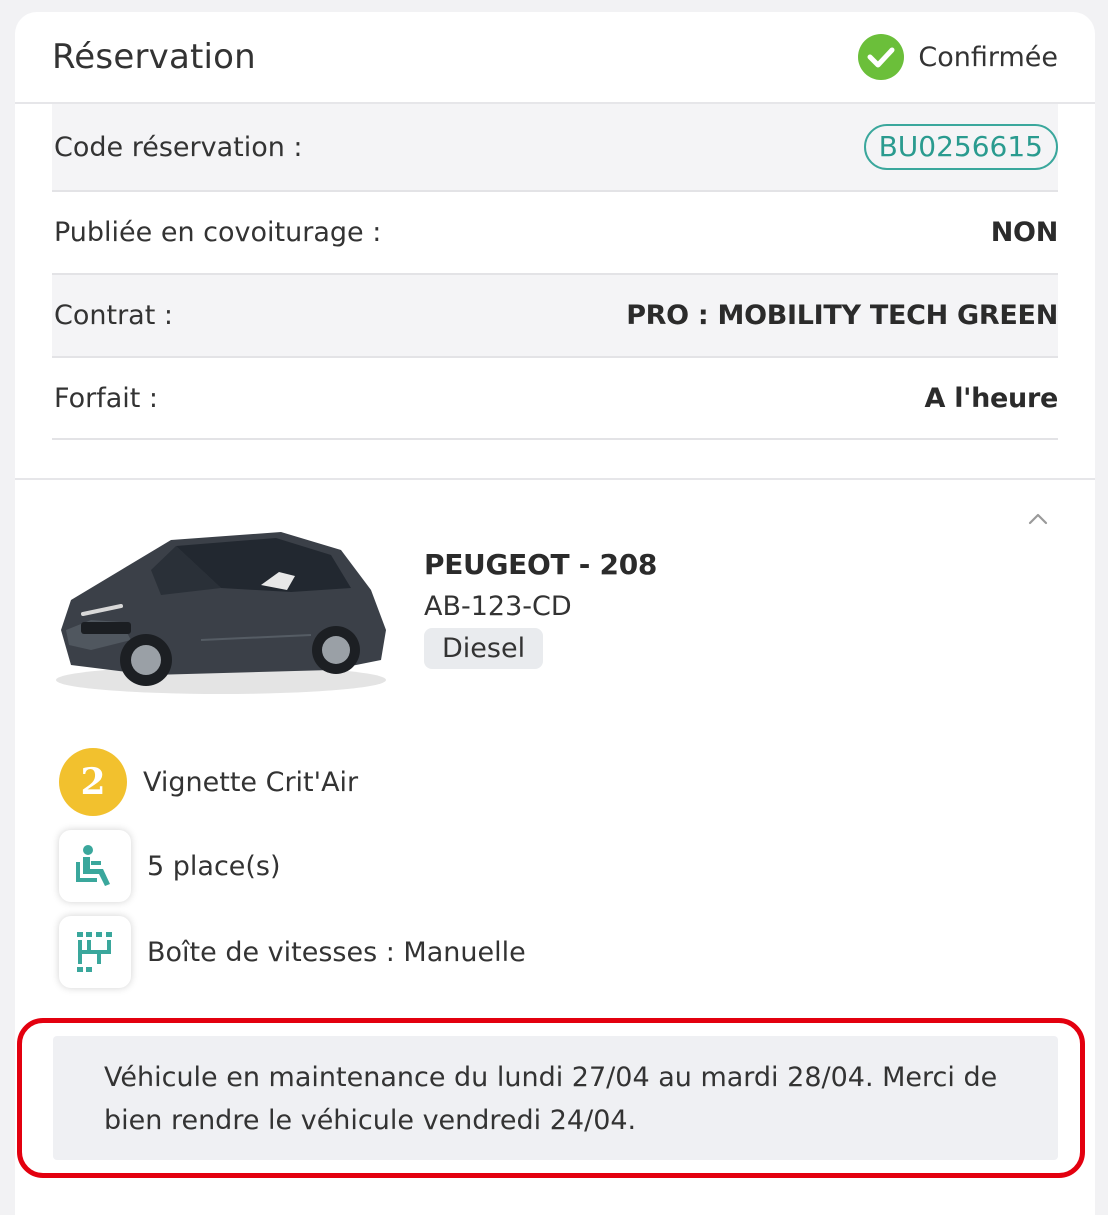  Describe the element at coordinates (555, 316) in the screenshot. I see `detail-row-contract: Contrat : PRO : MOBILITY TECH GREEN` at that location.